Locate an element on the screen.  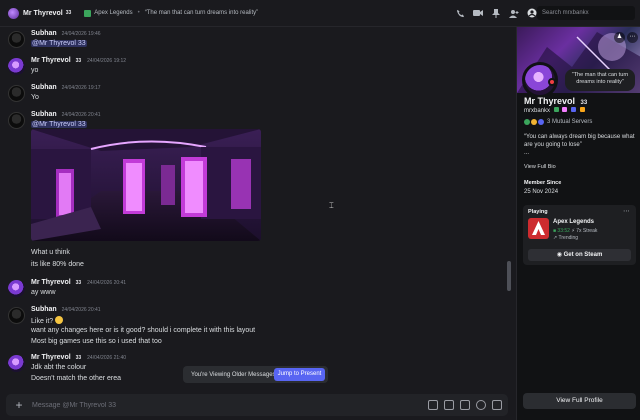
game-name: Apex Legends is located at coordinates (573, 222).